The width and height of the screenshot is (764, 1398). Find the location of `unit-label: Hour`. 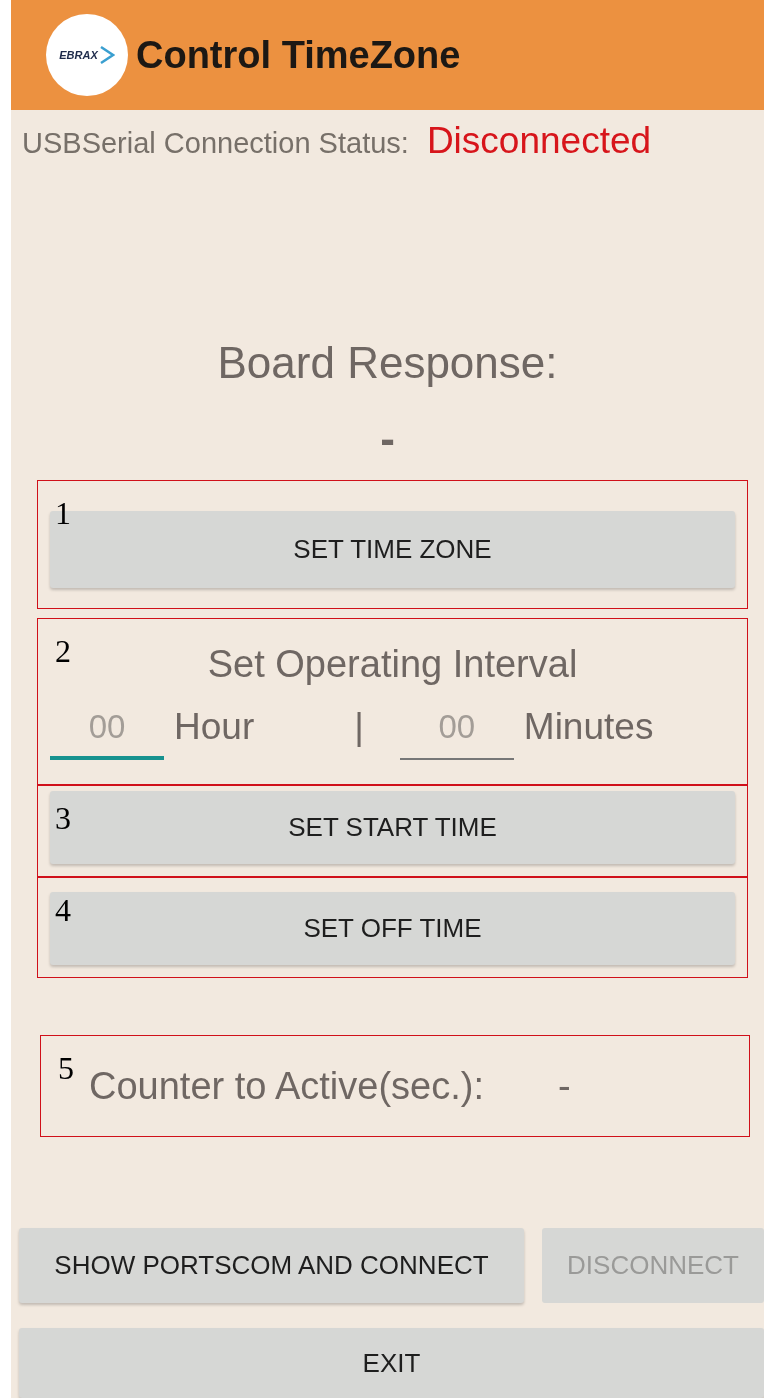

unit-label: Hour is located at coordinates (214, 727).